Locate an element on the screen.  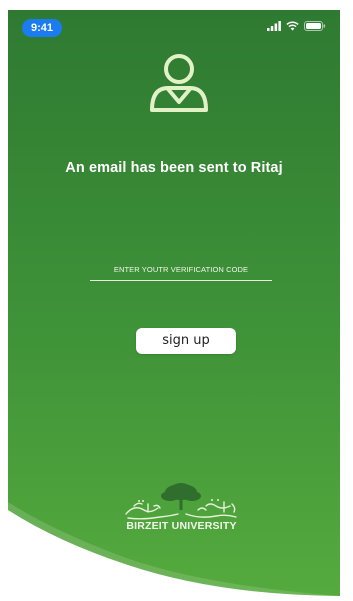
user-icon is located at coordinates (179, 83).